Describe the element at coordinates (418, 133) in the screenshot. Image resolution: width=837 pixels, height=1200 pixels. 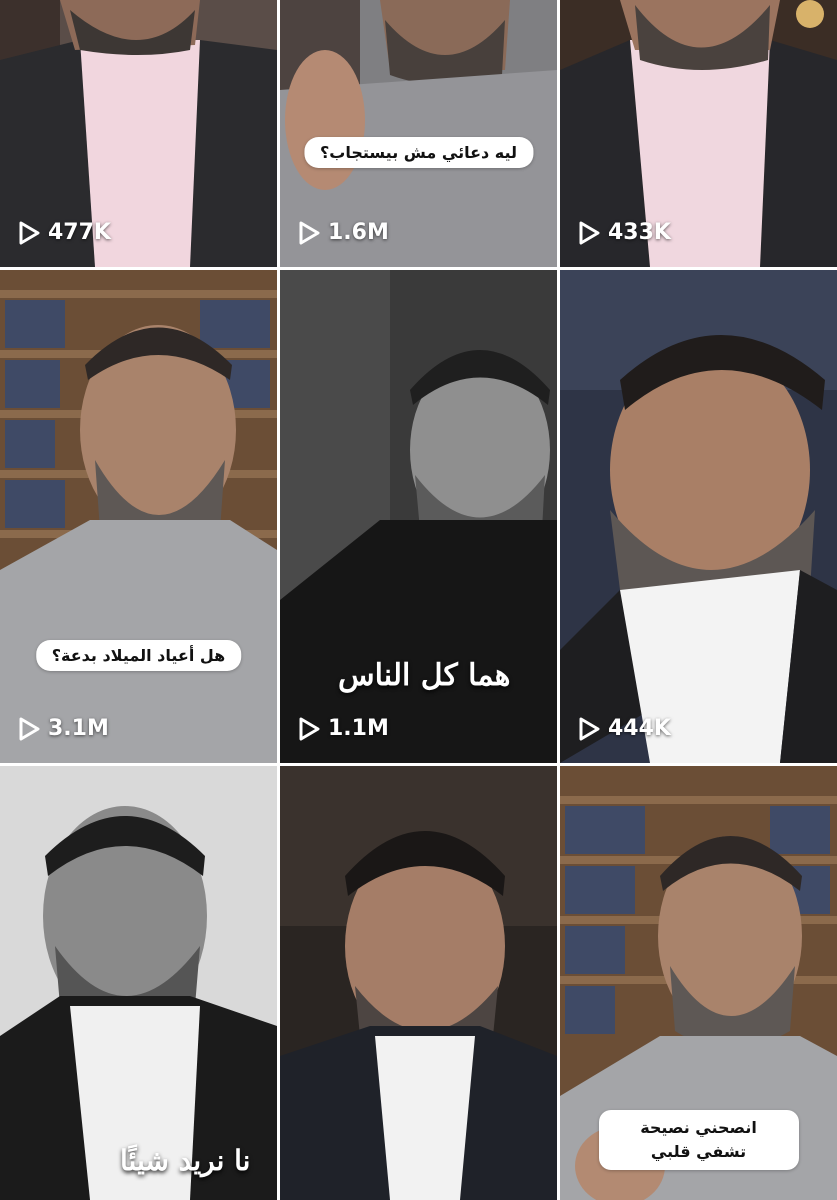
I see `video-thumbnail: ليه دعائي مش بيستجاب؟ 1.6M` at that location.